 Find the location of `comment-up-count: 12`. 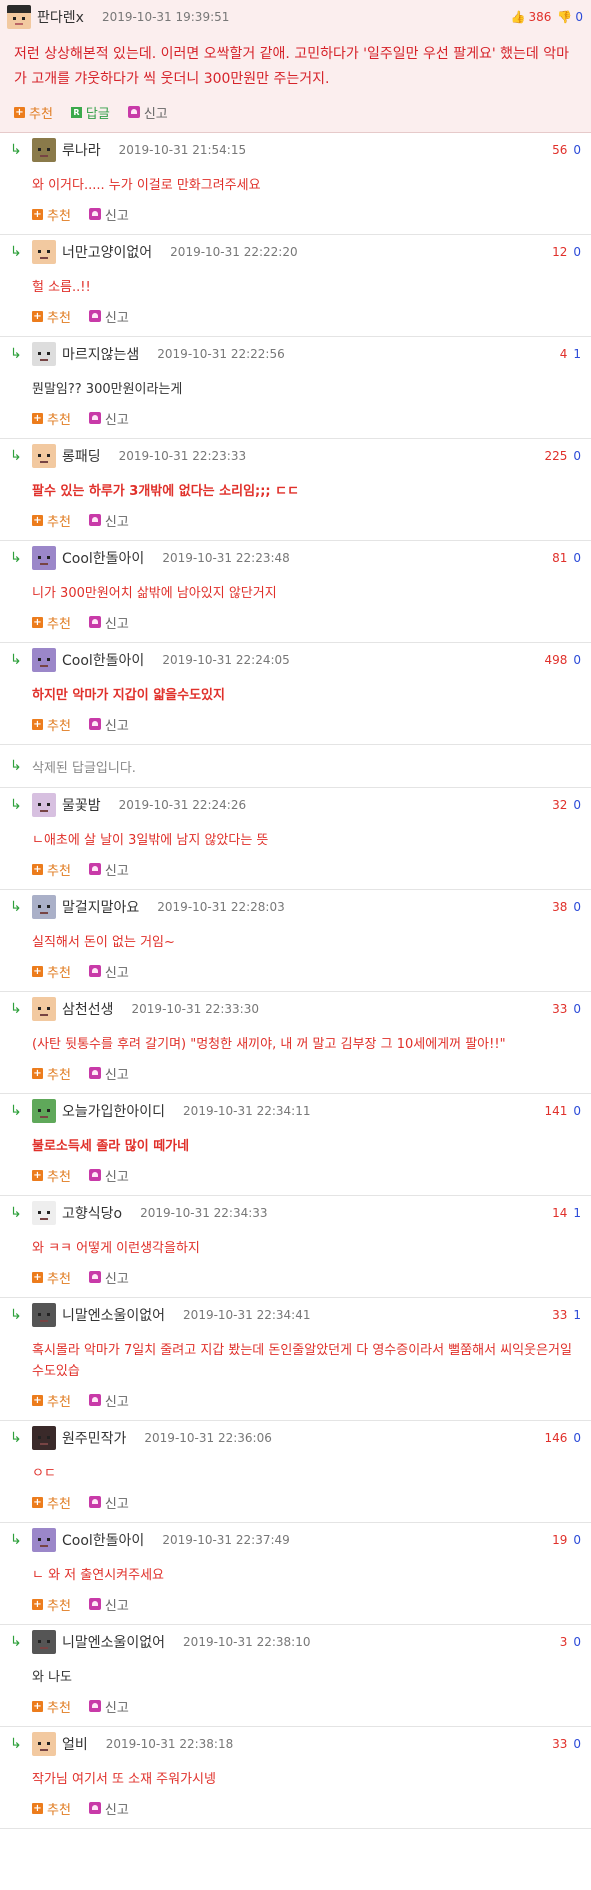

comment-up-count: 12 is located at coordinates (559, 252).